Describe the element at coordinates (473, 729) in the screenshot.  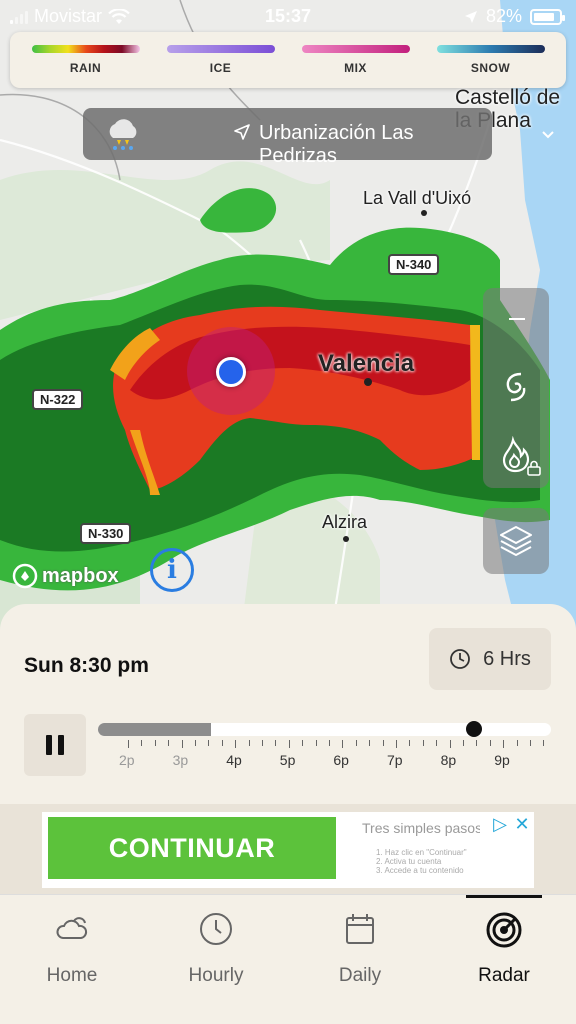
I see `timeline-handle` at that location.